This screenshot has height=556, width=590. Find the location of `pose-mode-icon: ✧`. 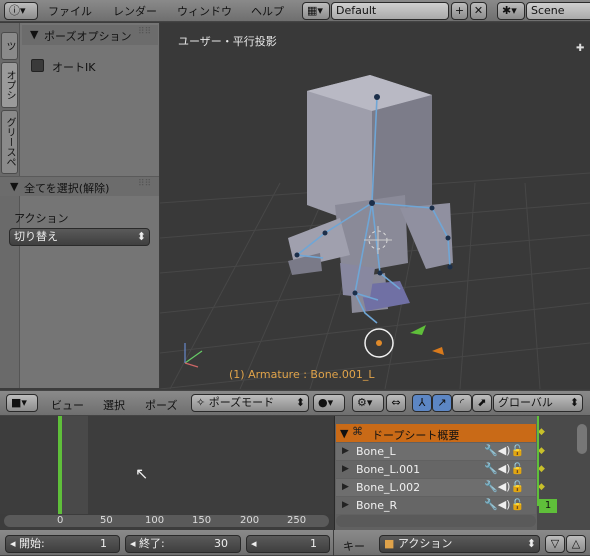

pose-mode-icon: ✧ is located at coordinates (202, 402).